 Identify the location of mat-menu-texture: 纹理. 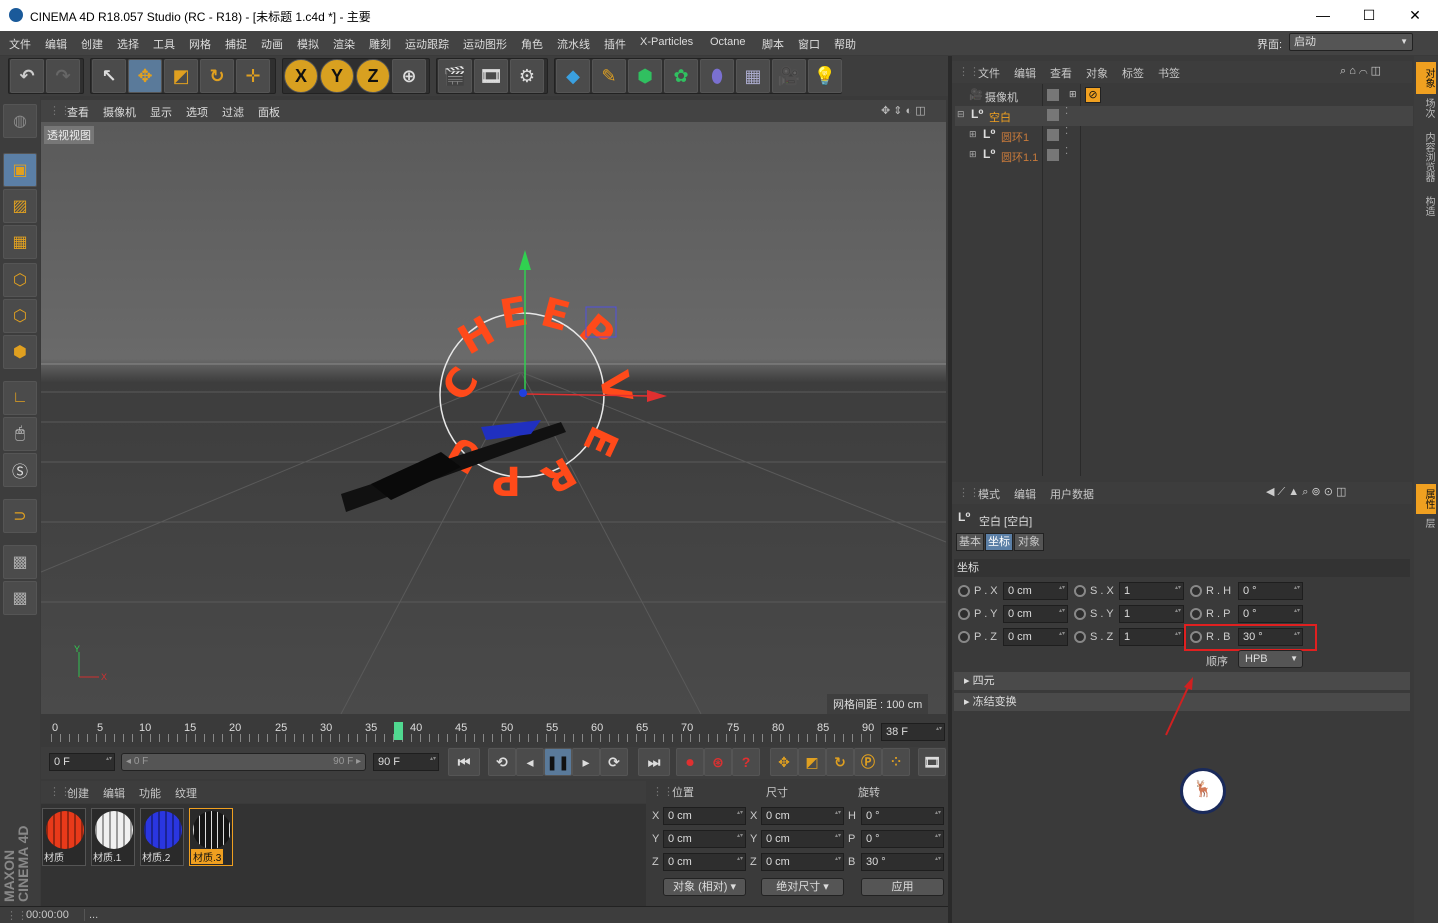
(186, 793).